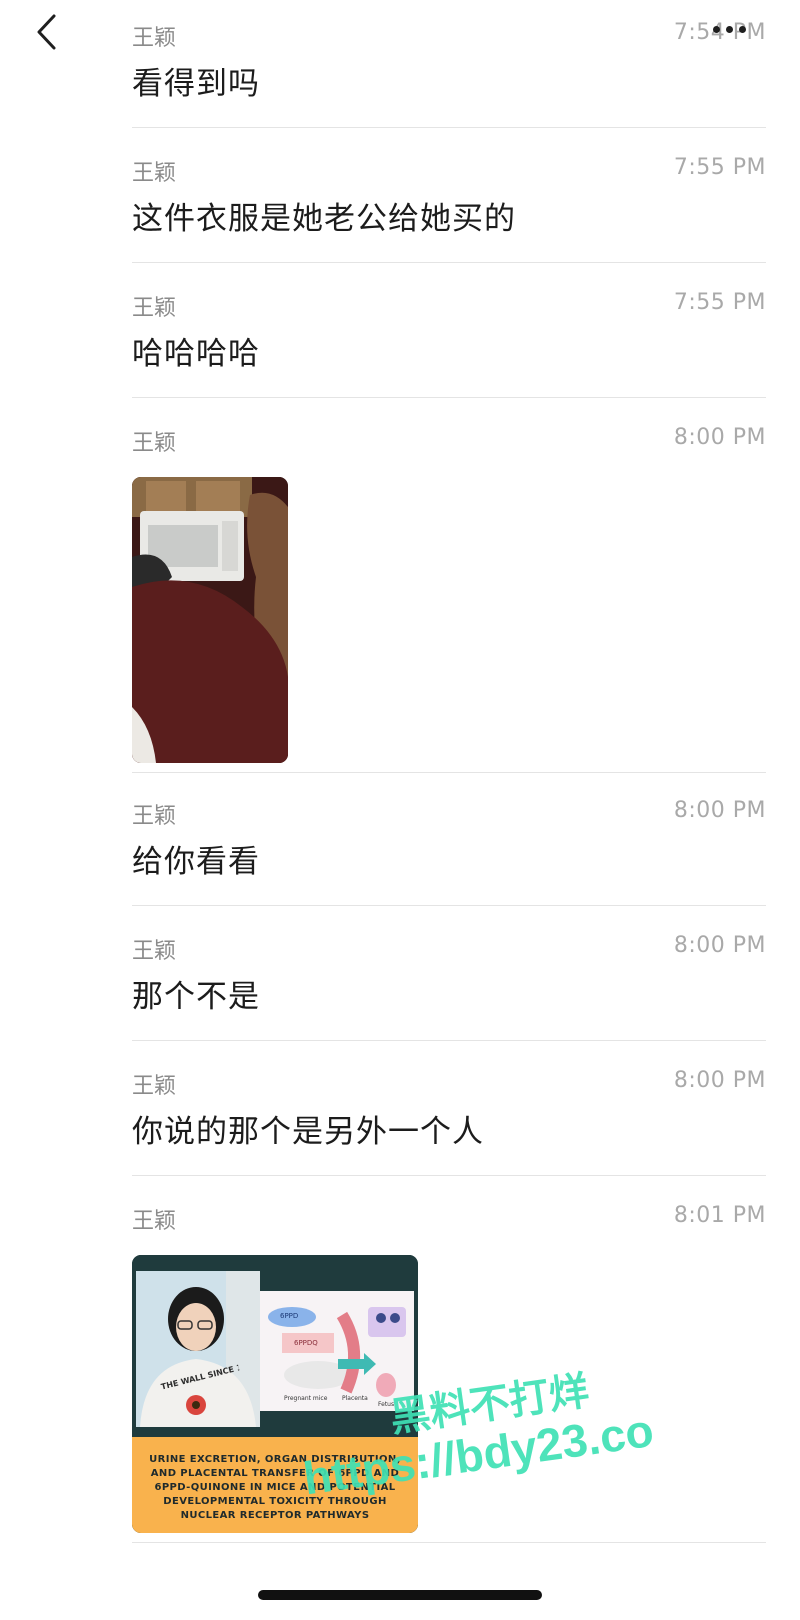 The image size is (800, 1620). I want to click on message-text: 哈哈哈哈, so click(196, 354).